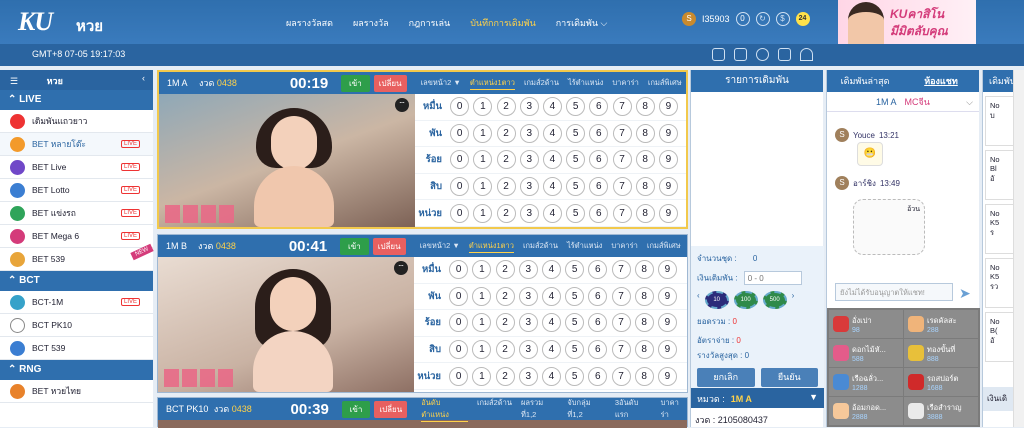 Image resolution: width=1024 pixels, height=428 pixels. I want to click on confirm-button: ยืนยัน, so click(789, 377).